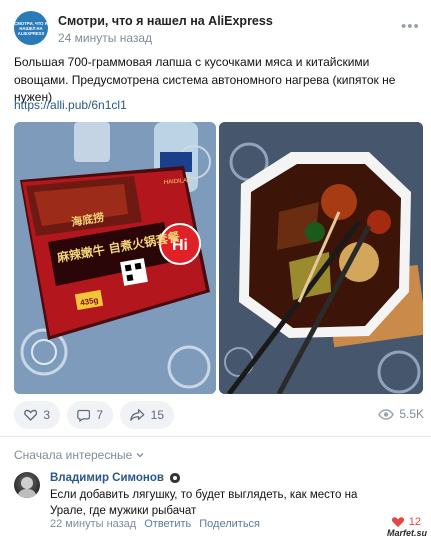  What do you see at coordinates (229, 524) in the screenshot?
I see `comment-share-link: Поделиться` at bounding box center [229, 524].